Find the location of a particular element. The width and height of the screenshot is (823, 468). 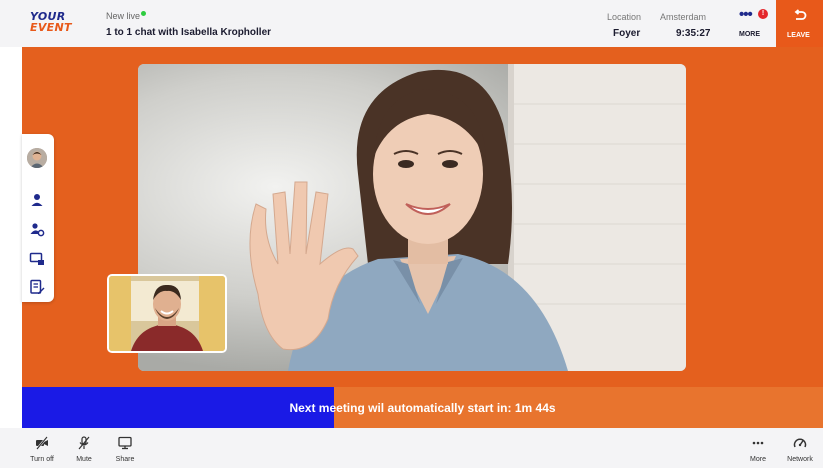

side-toolbar is located at coordinates (38, 218).